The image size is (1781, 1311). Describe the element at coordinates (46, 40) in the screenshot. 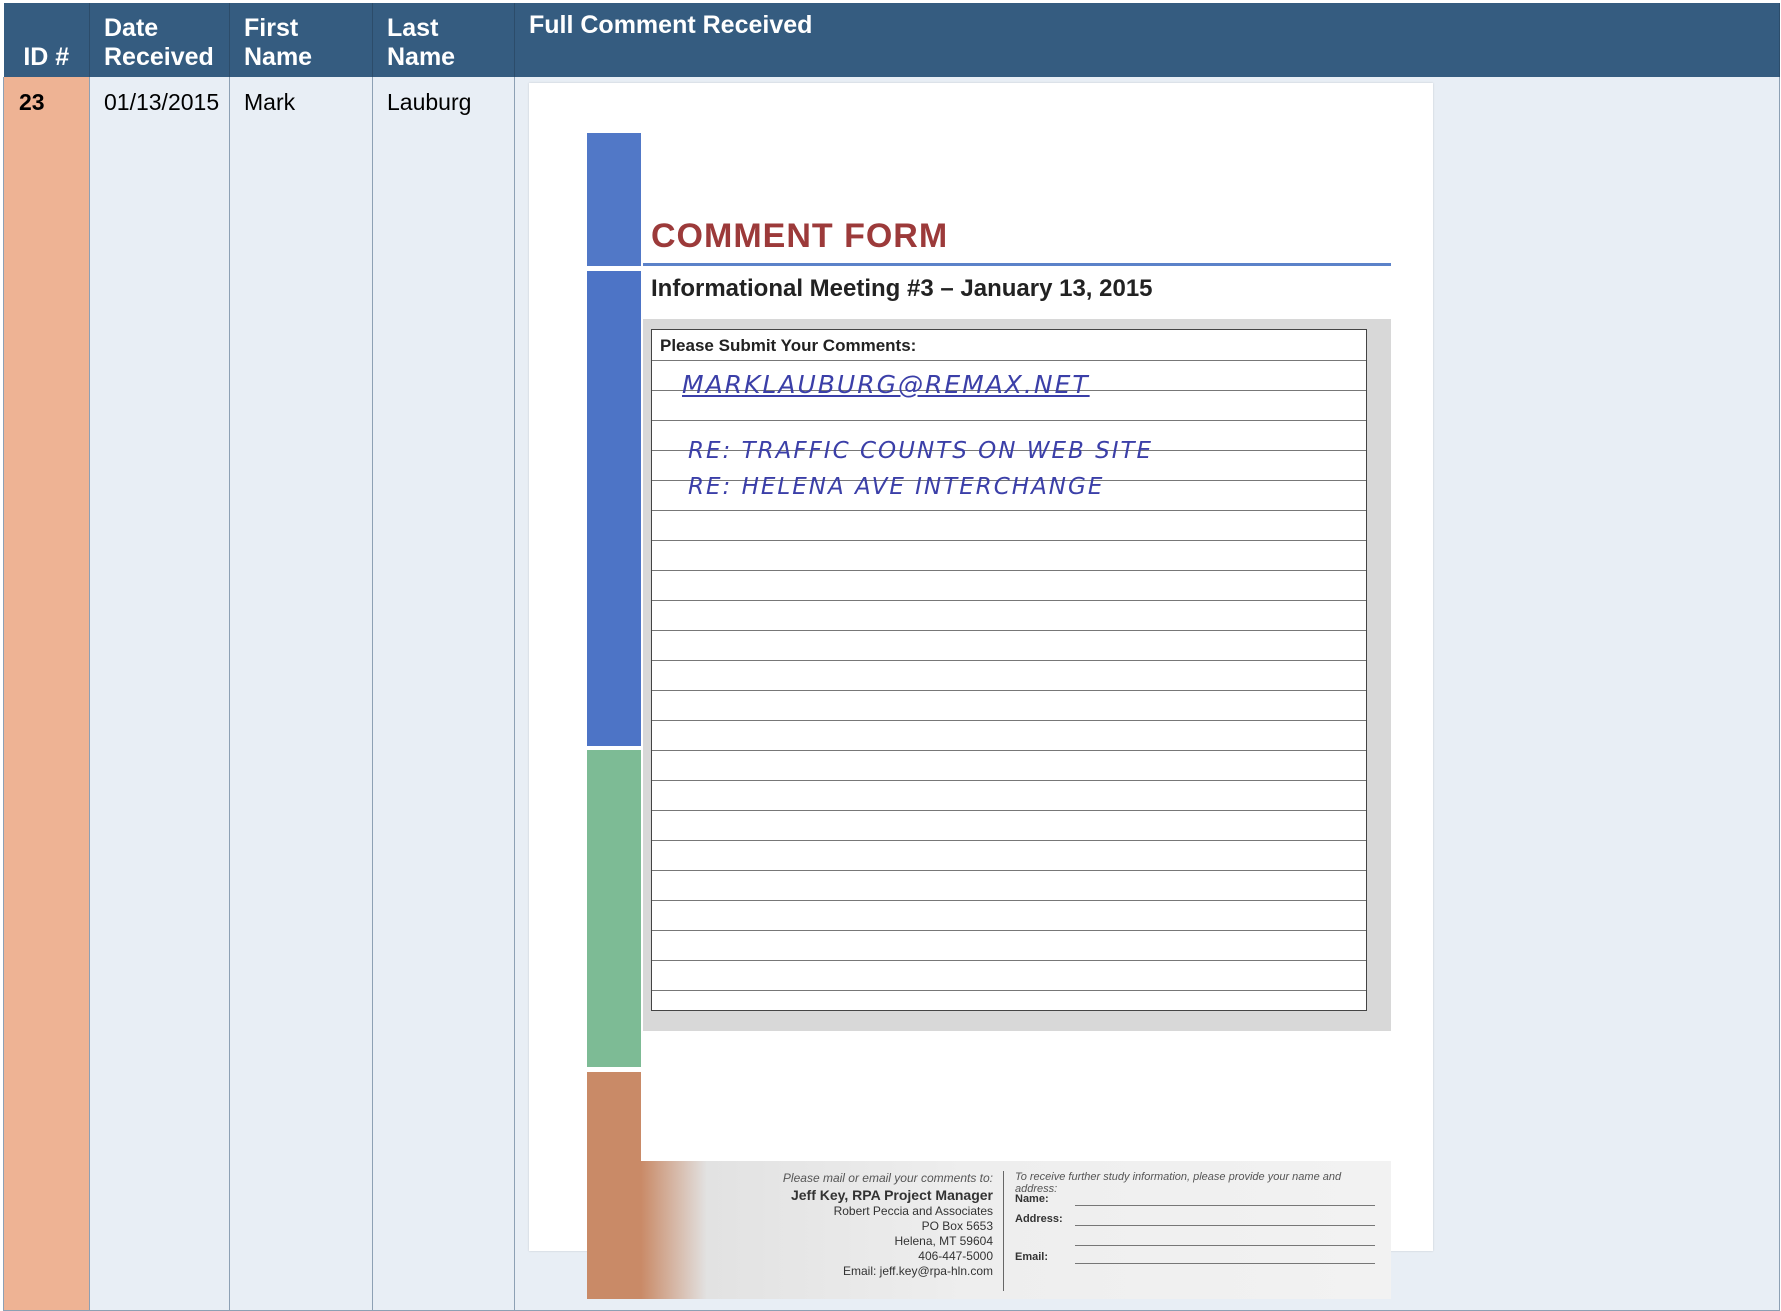

I see `header-id: ID #` at that location.